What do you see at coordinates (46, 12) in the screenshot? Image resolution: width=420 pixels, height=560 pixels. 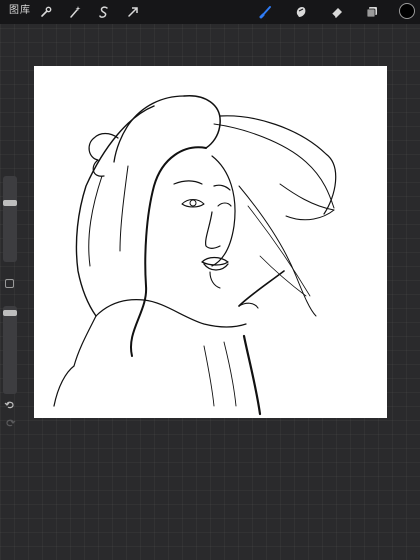 I see `actions-wrench-icon` at bounding box center [46, 12].